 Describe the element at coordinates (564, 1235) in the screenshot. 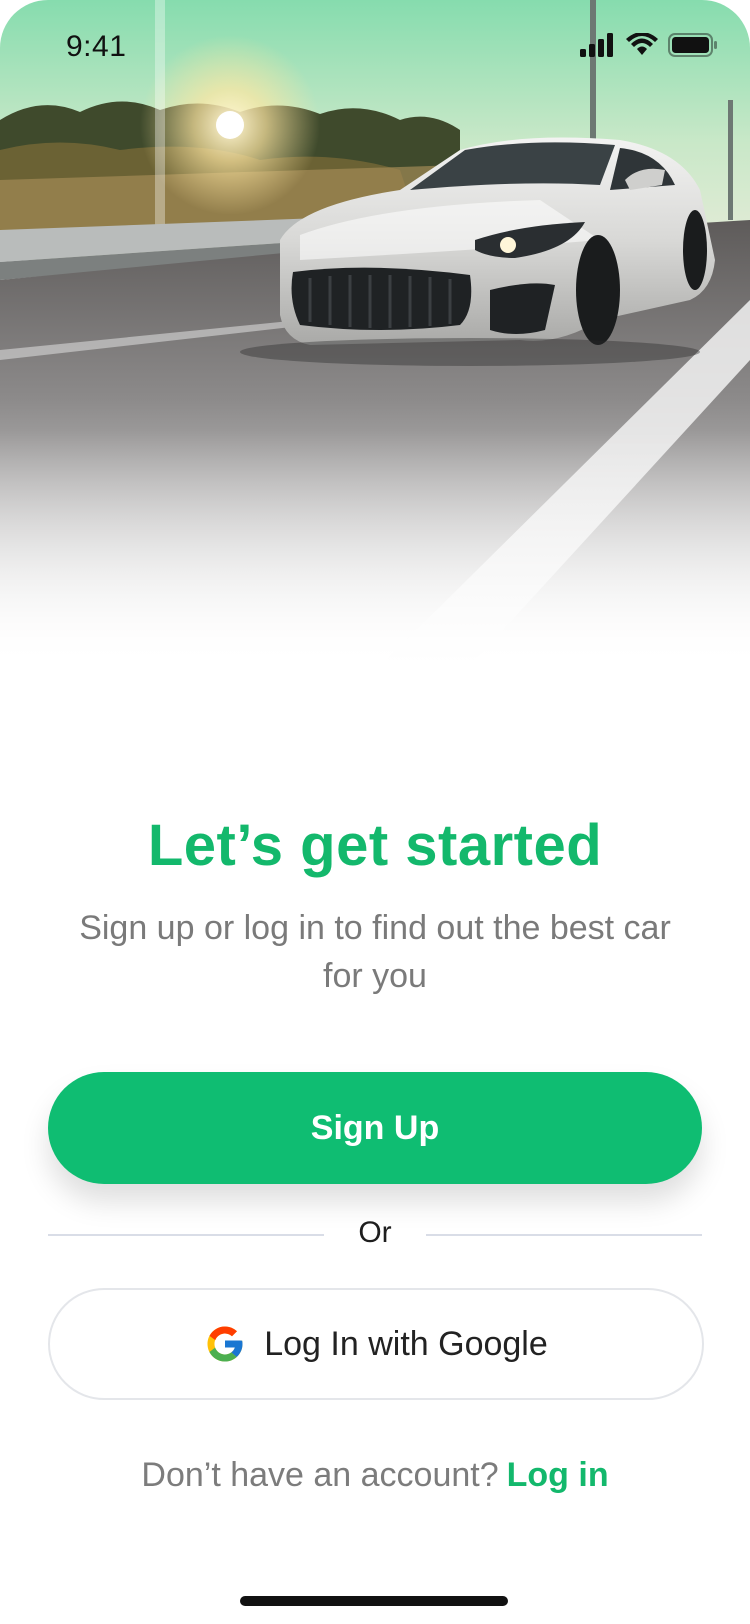

I see `divider-line-right` at that location.